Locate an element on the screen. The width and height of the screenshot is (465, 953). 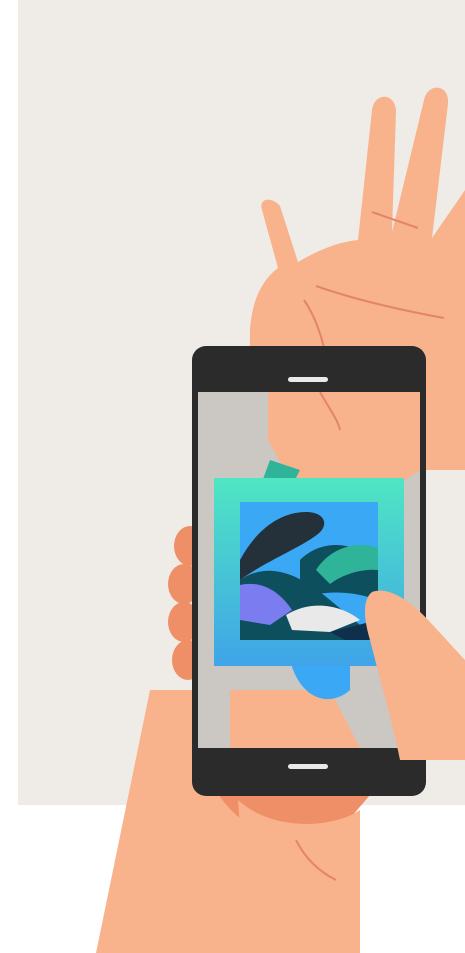
phone-speaker is located at coordinates (308, 379).